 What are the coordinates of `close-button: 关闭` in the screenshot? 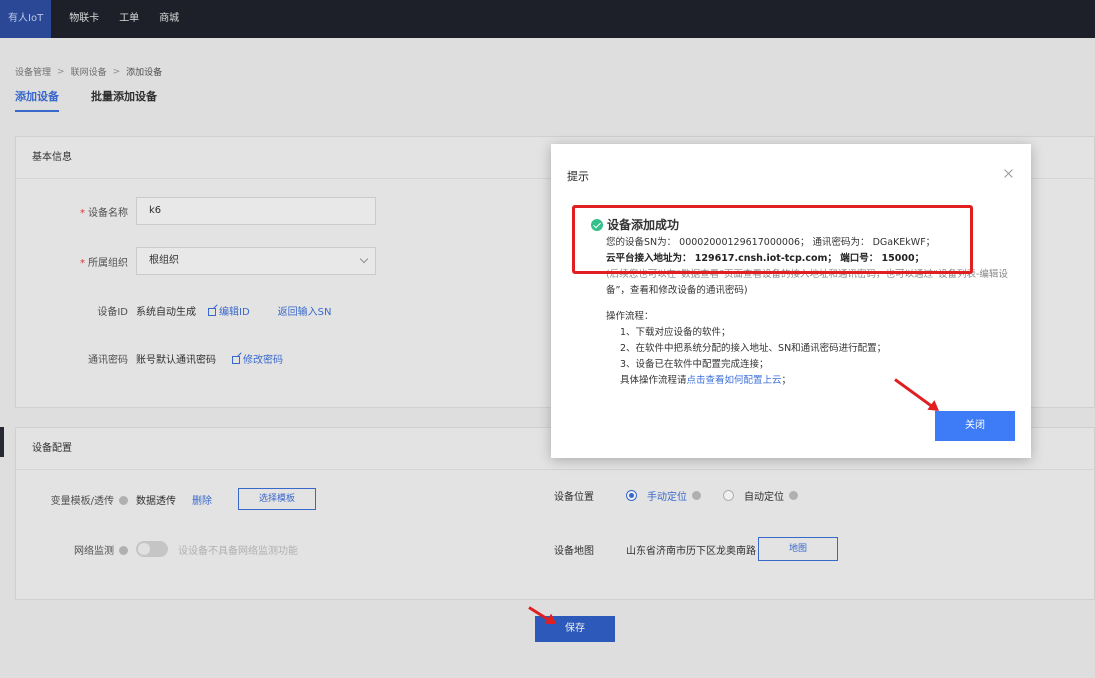 It's located at (975, 426).